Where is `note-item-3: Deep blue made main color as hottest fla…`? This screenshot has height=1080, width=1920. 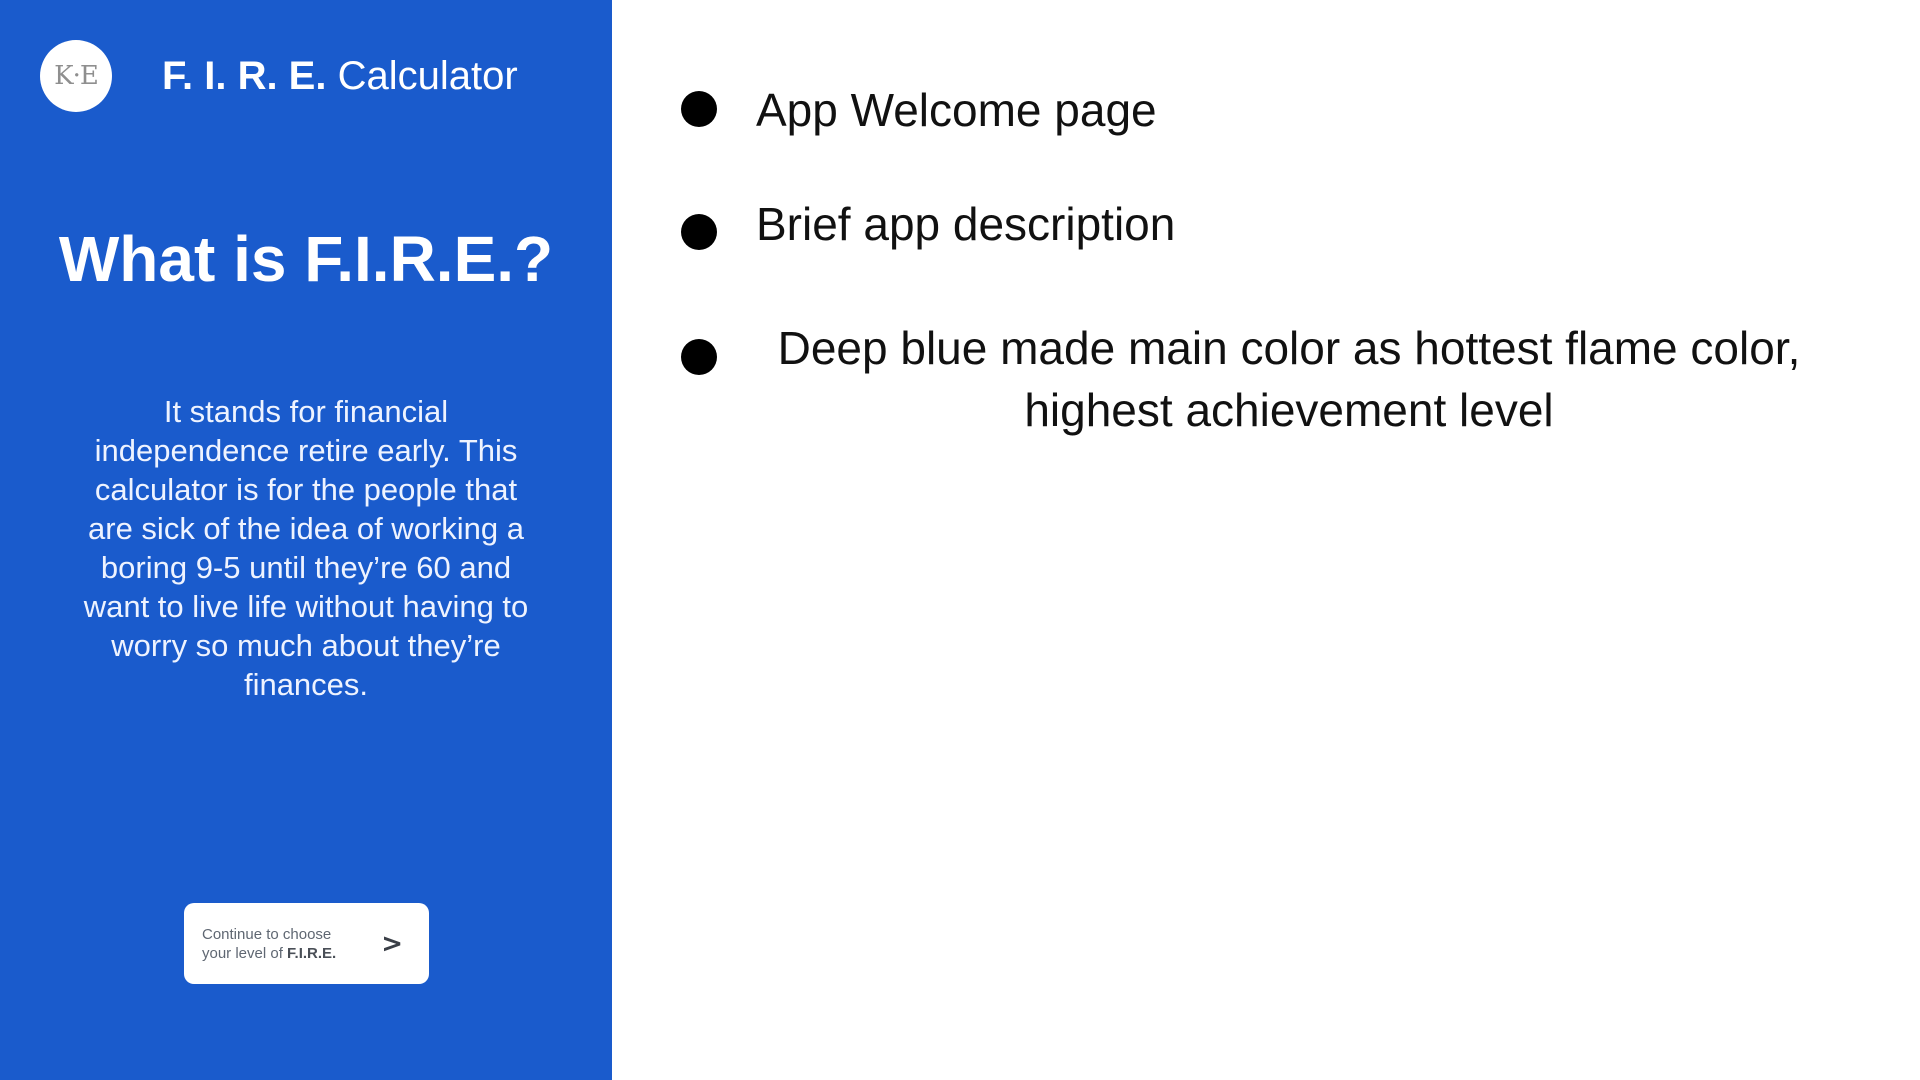 note-item-3: Deep blue made main color as hottest fla… is located at coordinates (1289, 379).